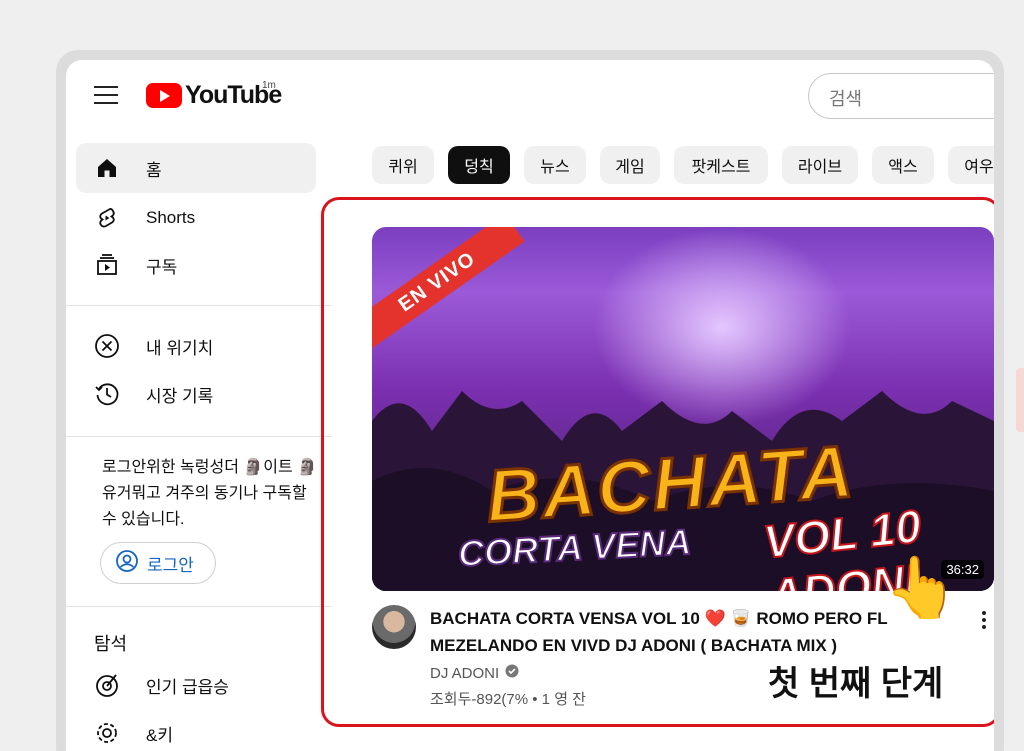 The width and height of the screenshot is (1024, 751). What do you see at coordinates (154, 170) in the screenshot?
I see `sidebar-item-label: 홈` at bounding box center [154, 170].